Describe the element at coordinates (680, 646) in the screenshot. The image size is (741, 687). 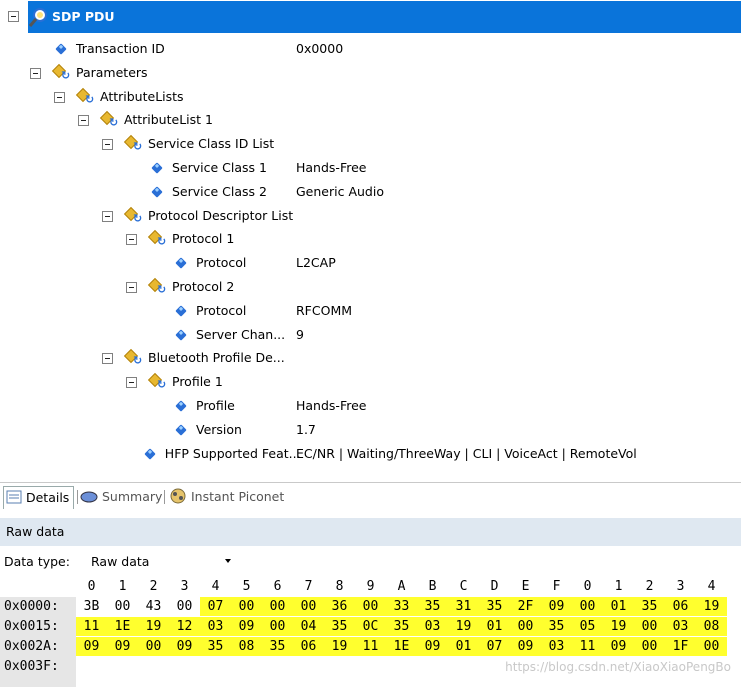
I see `hex-byte: 1F` at that location.